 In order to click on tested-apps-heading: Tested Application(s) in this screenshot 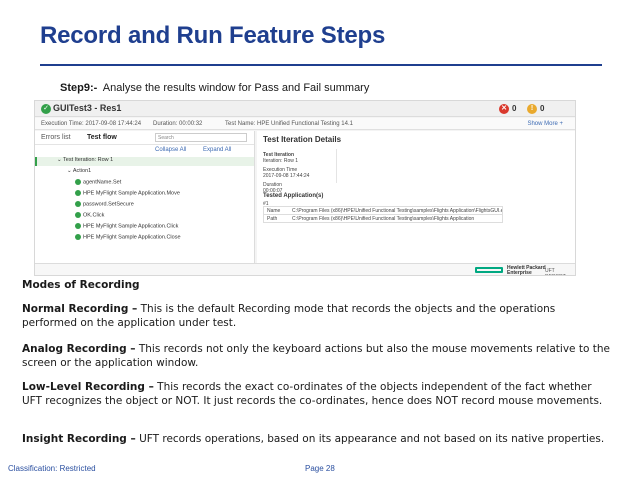, I will do `click(293, 196)`.